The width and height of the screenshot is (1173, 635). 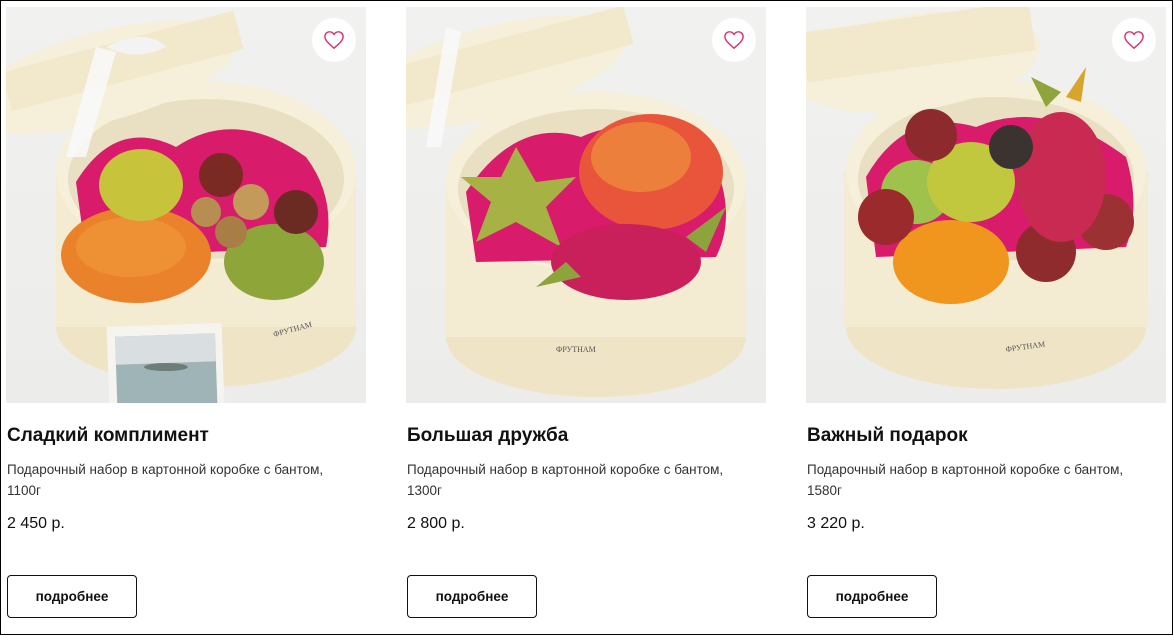 I want to click on product-title: Большая дружба, so click(x=487, y=436).